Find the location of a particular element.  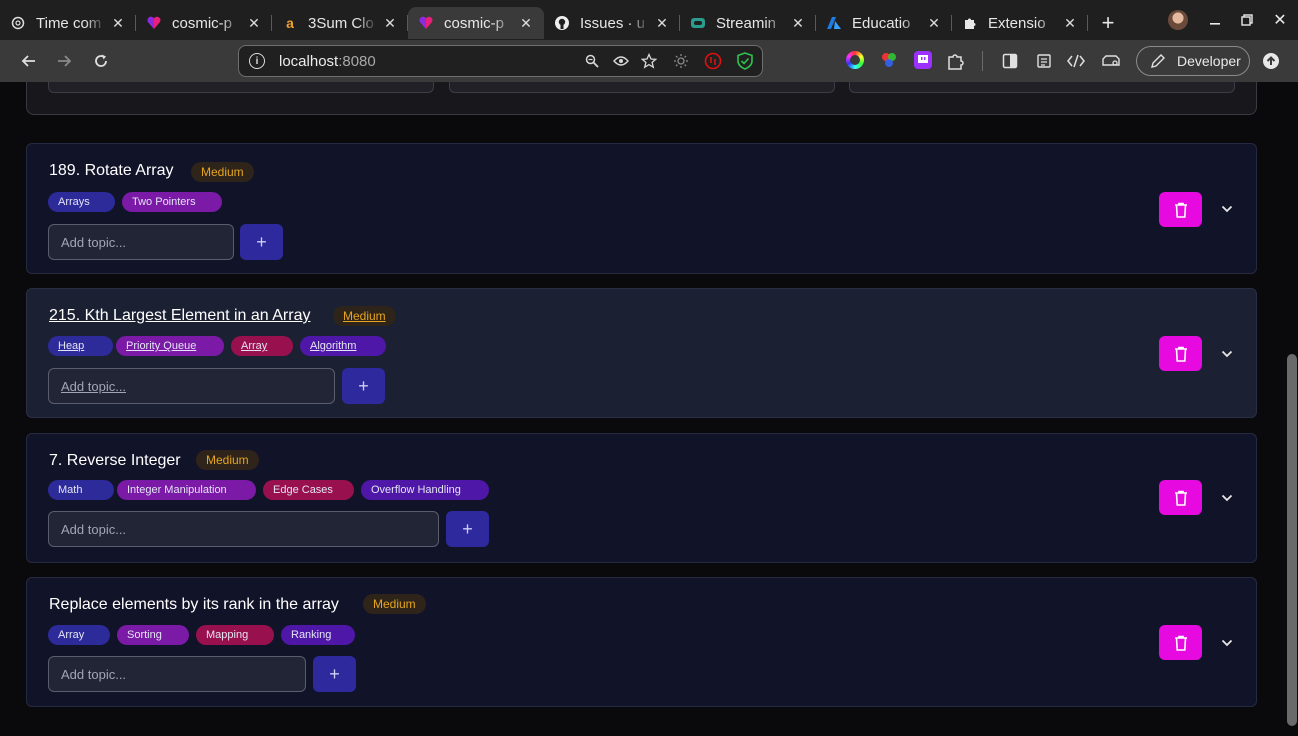

devtools-code-icon is located at coordinates (1076, 61).